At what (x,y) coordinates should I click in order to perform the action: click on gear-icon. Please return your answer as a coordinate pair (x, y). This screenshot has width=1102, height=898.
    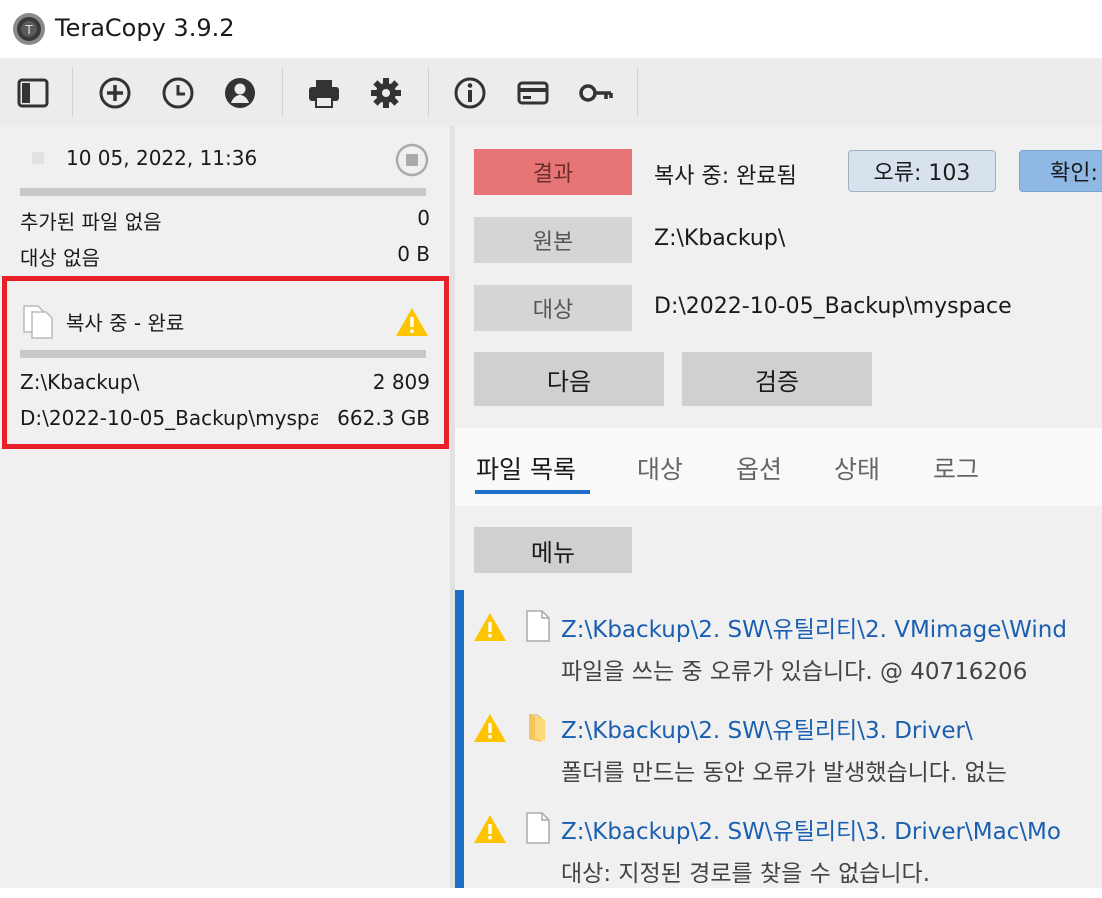
    Looking at the image, I should click on (386, 93).